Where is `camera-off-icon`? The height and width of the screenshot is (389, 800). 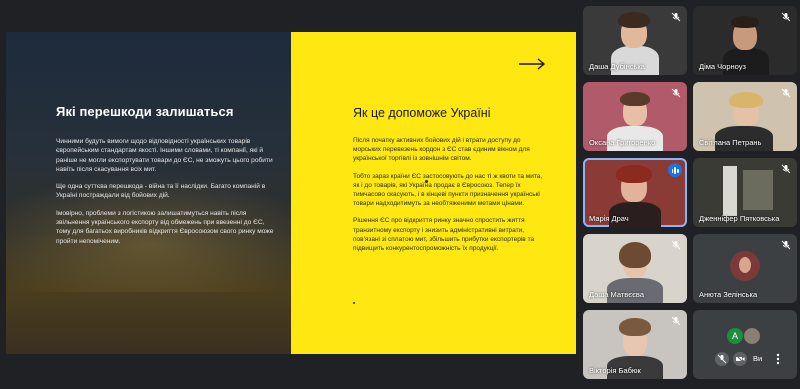
camera-off-icon is located at coordinates (740, 359).